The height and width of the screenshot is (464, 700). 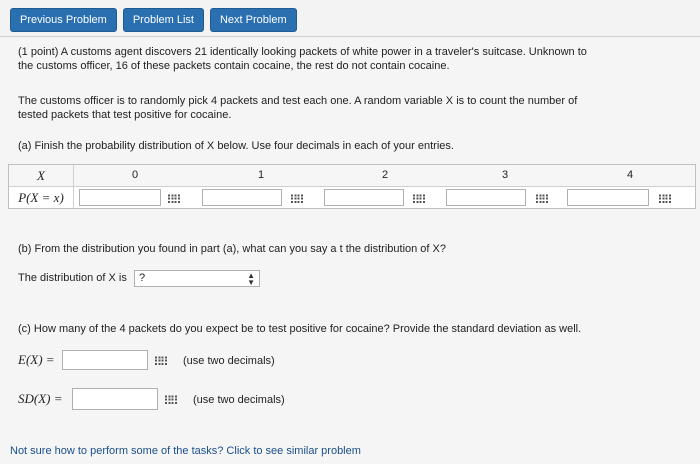 I want to click on table-row-x: X 0 1 2 3 4, so click(x=352, y=176).